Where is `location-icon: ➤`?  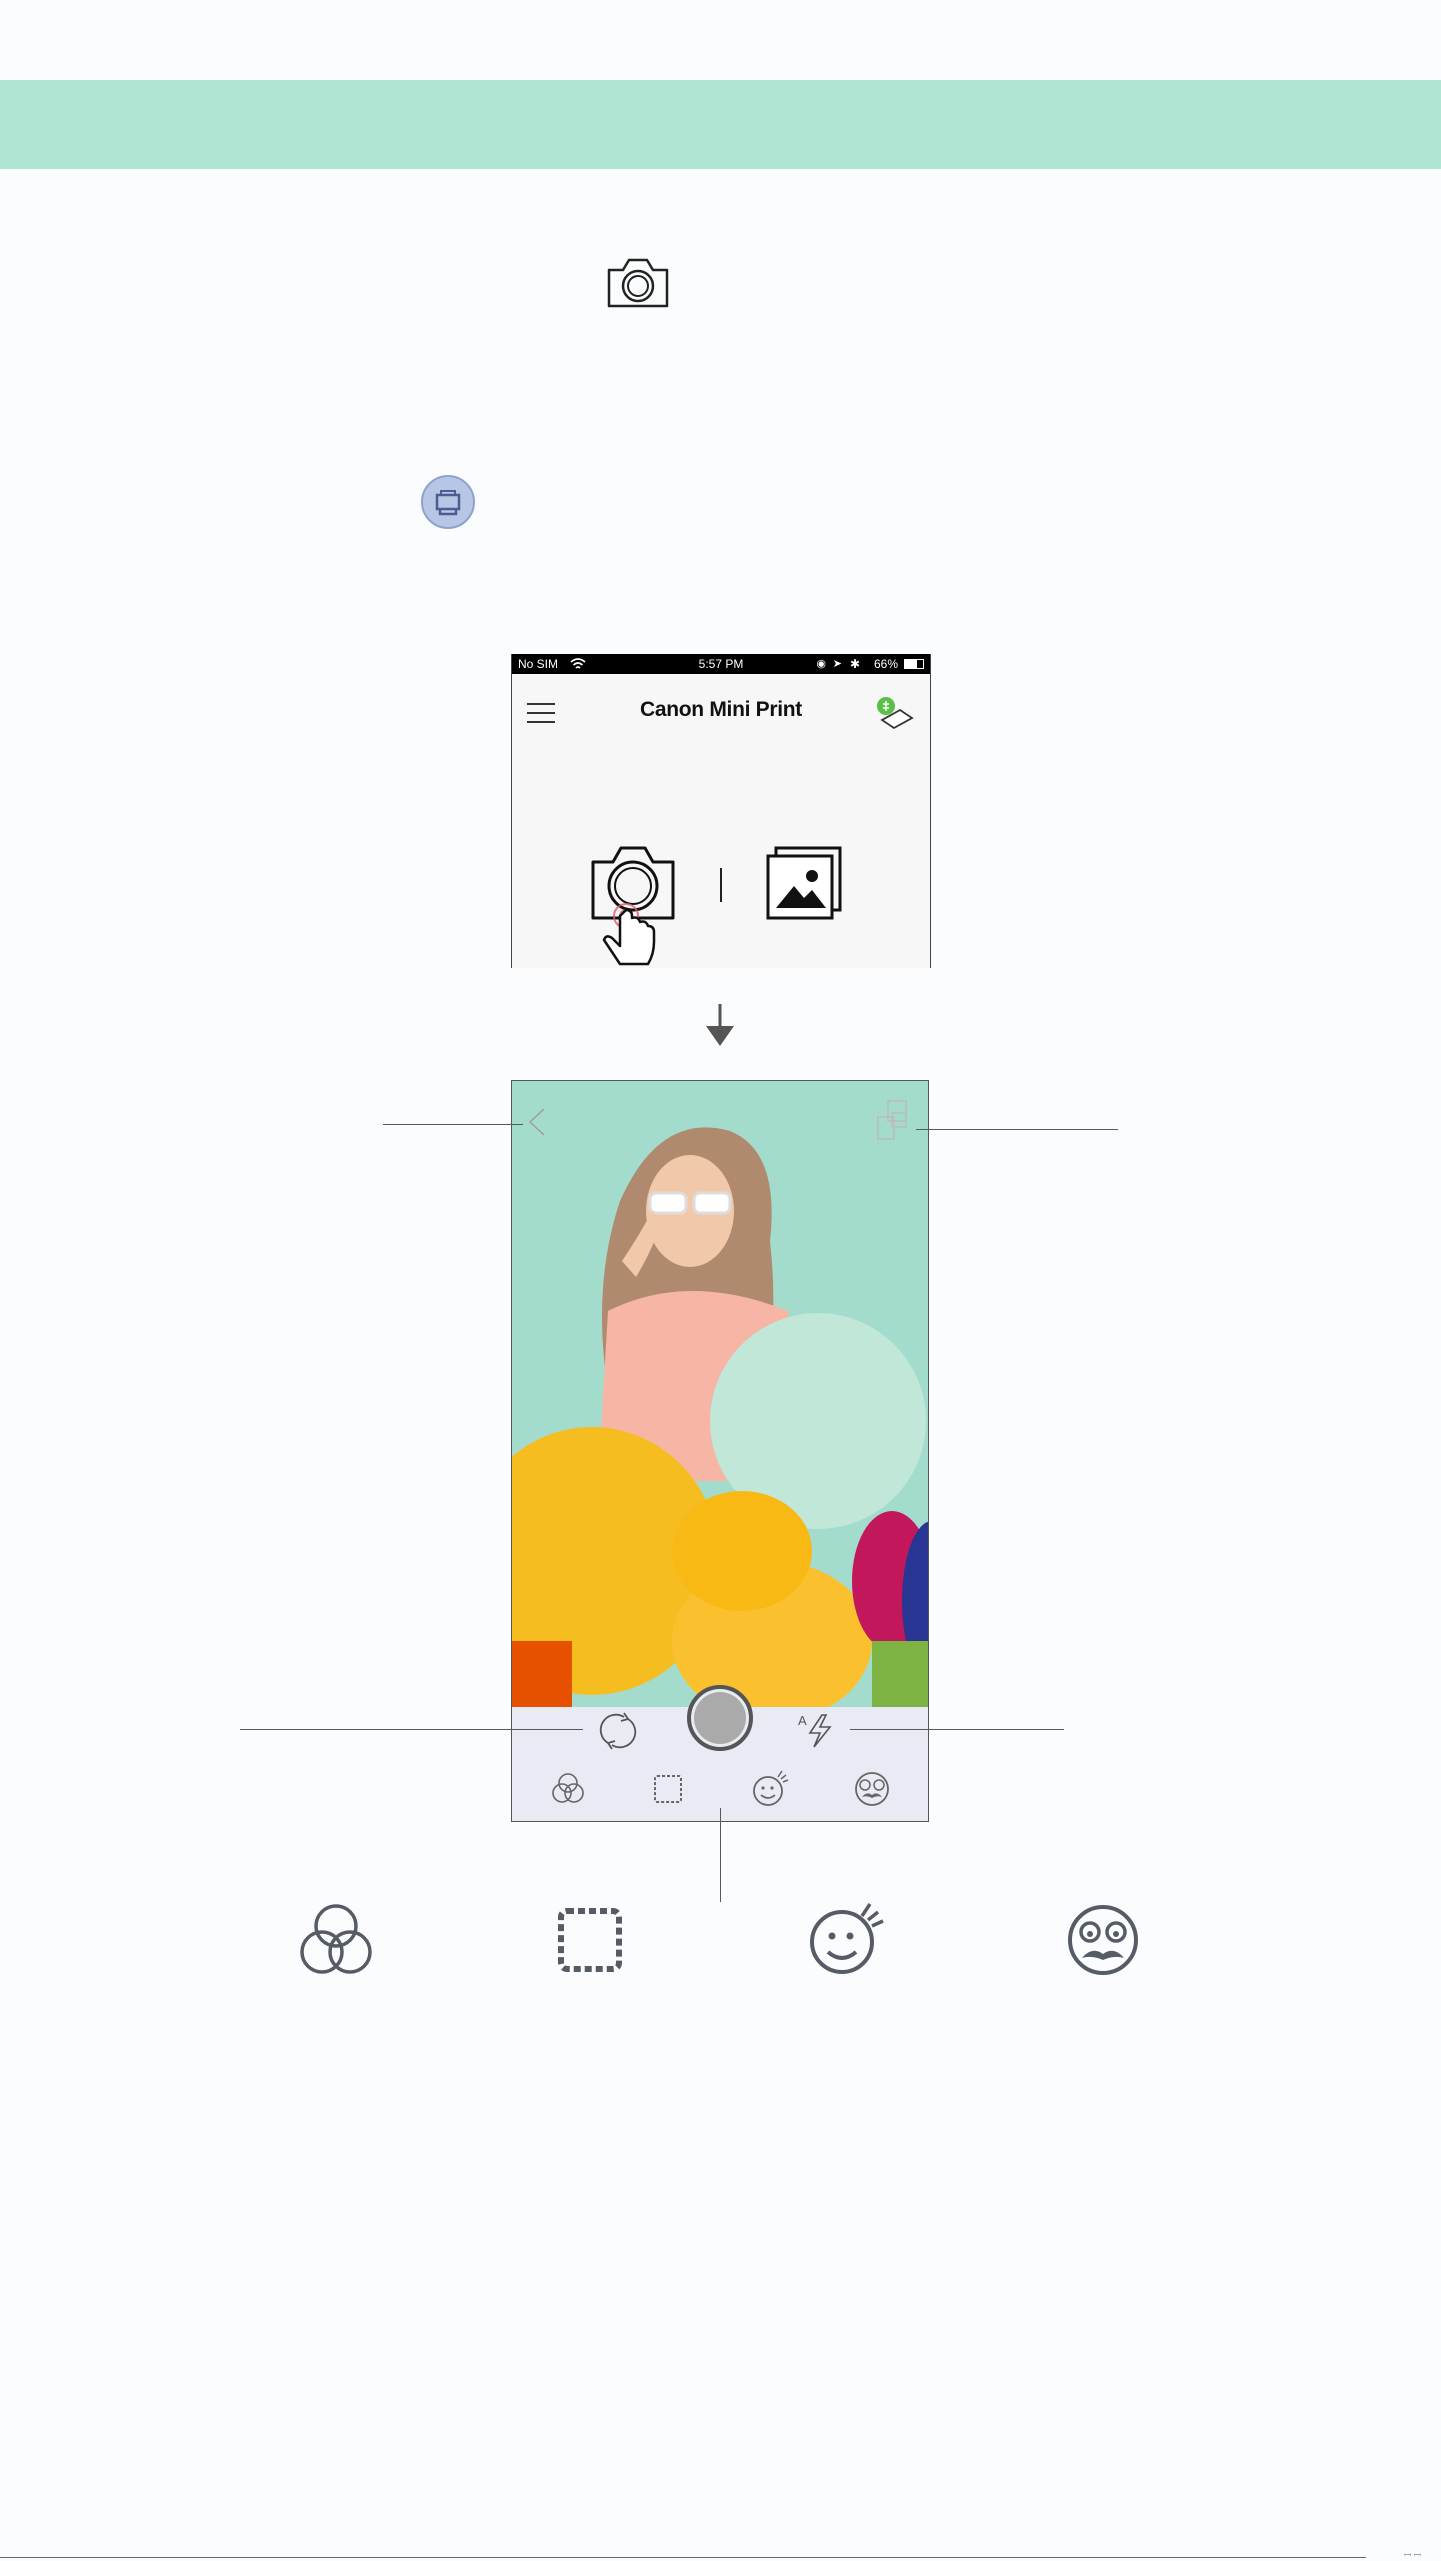 location-icon: ➤ is located at coordinates (837, 664).